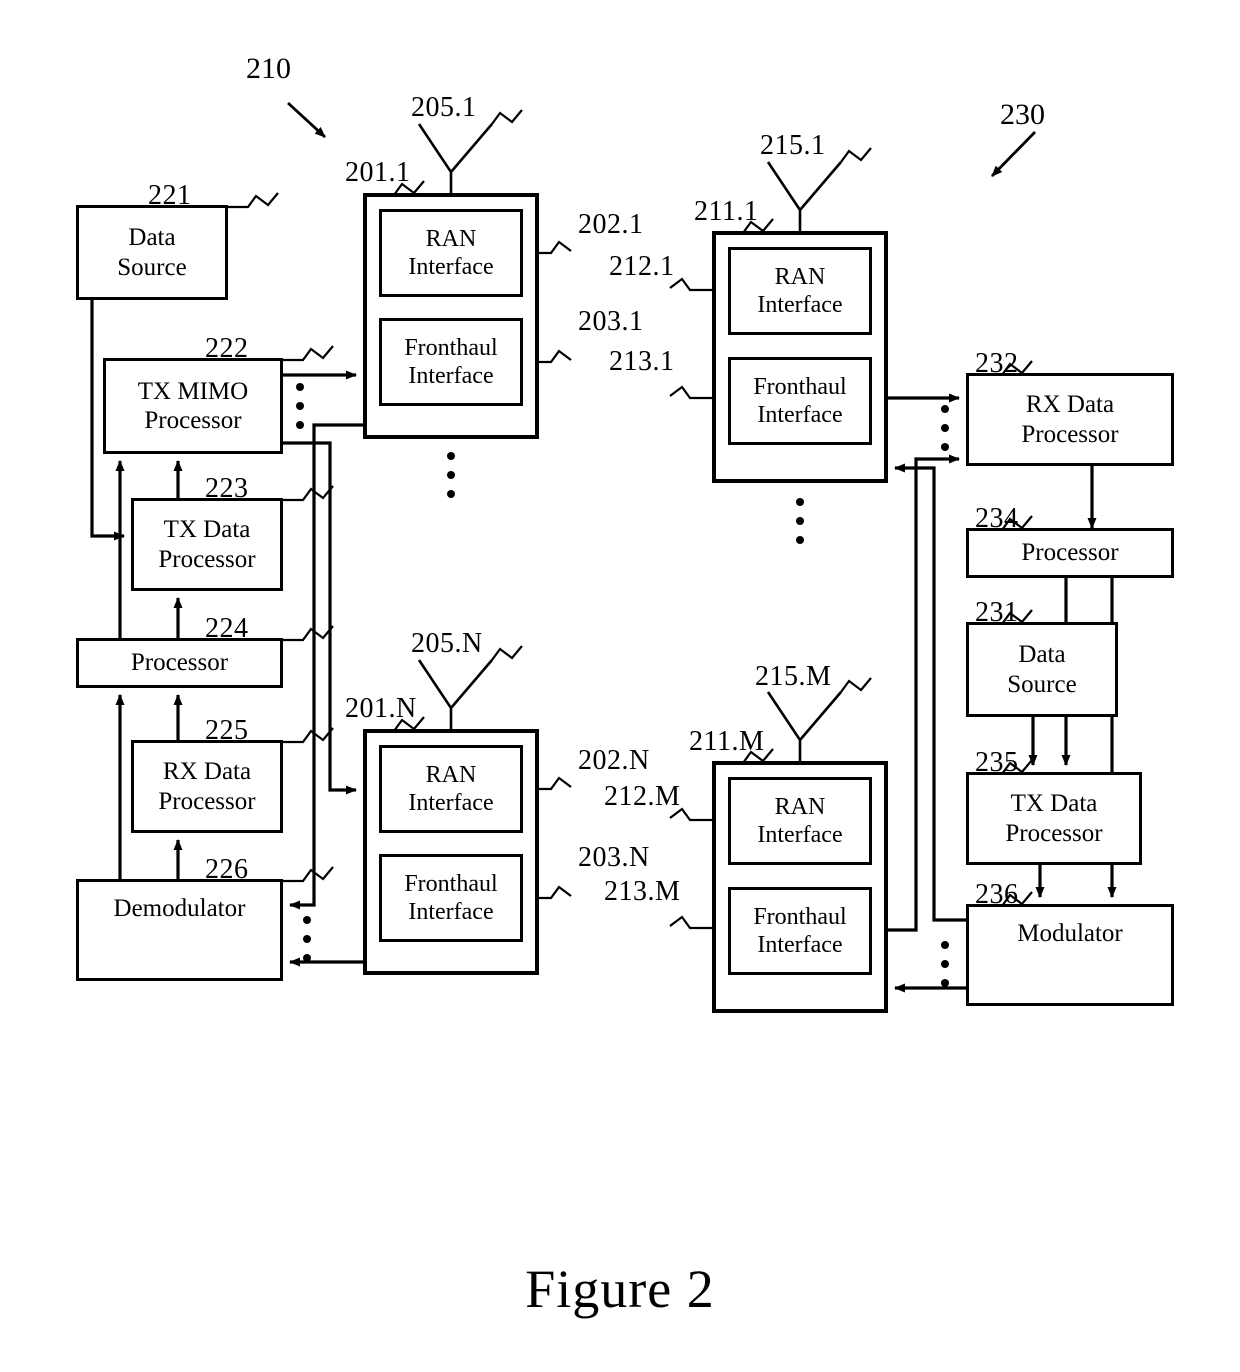 This screenshot has height=1372, width=1240. I want to click on block-tx-data-processor-223: TX Data Processor, so click(207, 544).